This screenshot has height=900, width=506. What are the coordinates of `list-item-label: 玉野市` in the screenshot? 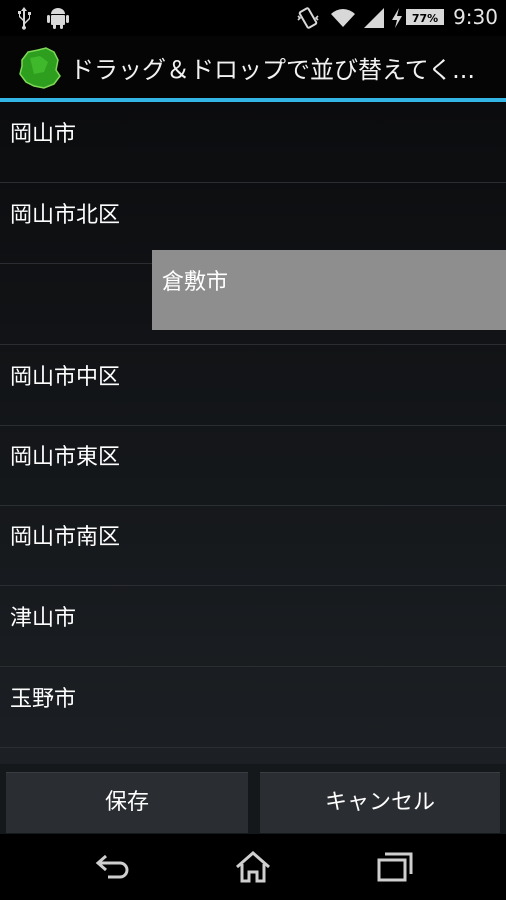 It's located at (43, 699).